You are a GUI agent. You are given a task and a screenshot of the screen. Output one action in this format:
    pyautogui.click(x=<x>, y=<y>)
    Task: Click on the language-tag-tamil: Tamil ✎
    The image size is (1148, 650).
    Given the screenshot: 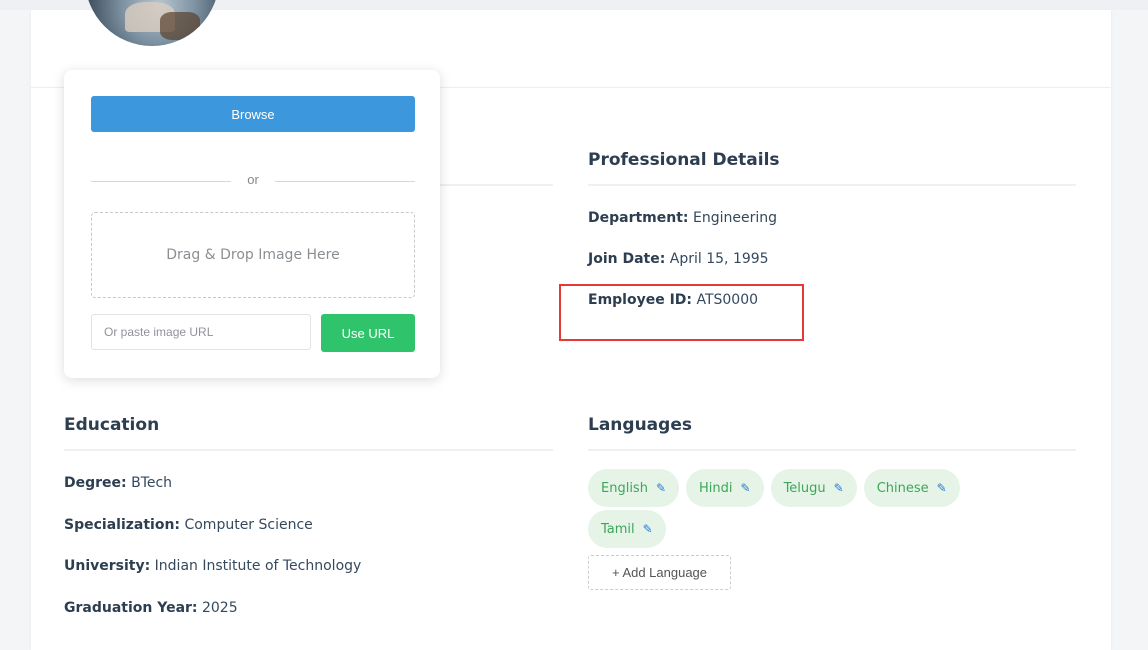 What is the action you would take?
    pyautogui.click(x=627, y=529)
    